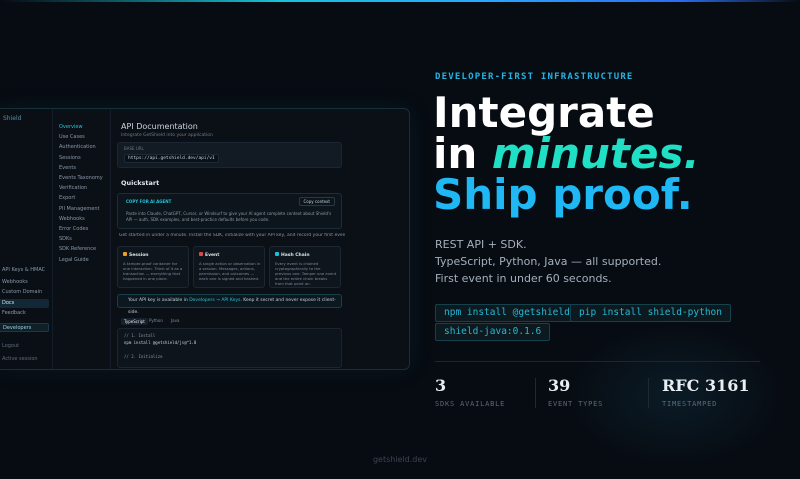 Image resolution: width=800 pixels, height=479 pixels. I want to click on sidebar-brand: Shield, so click(12, 118).